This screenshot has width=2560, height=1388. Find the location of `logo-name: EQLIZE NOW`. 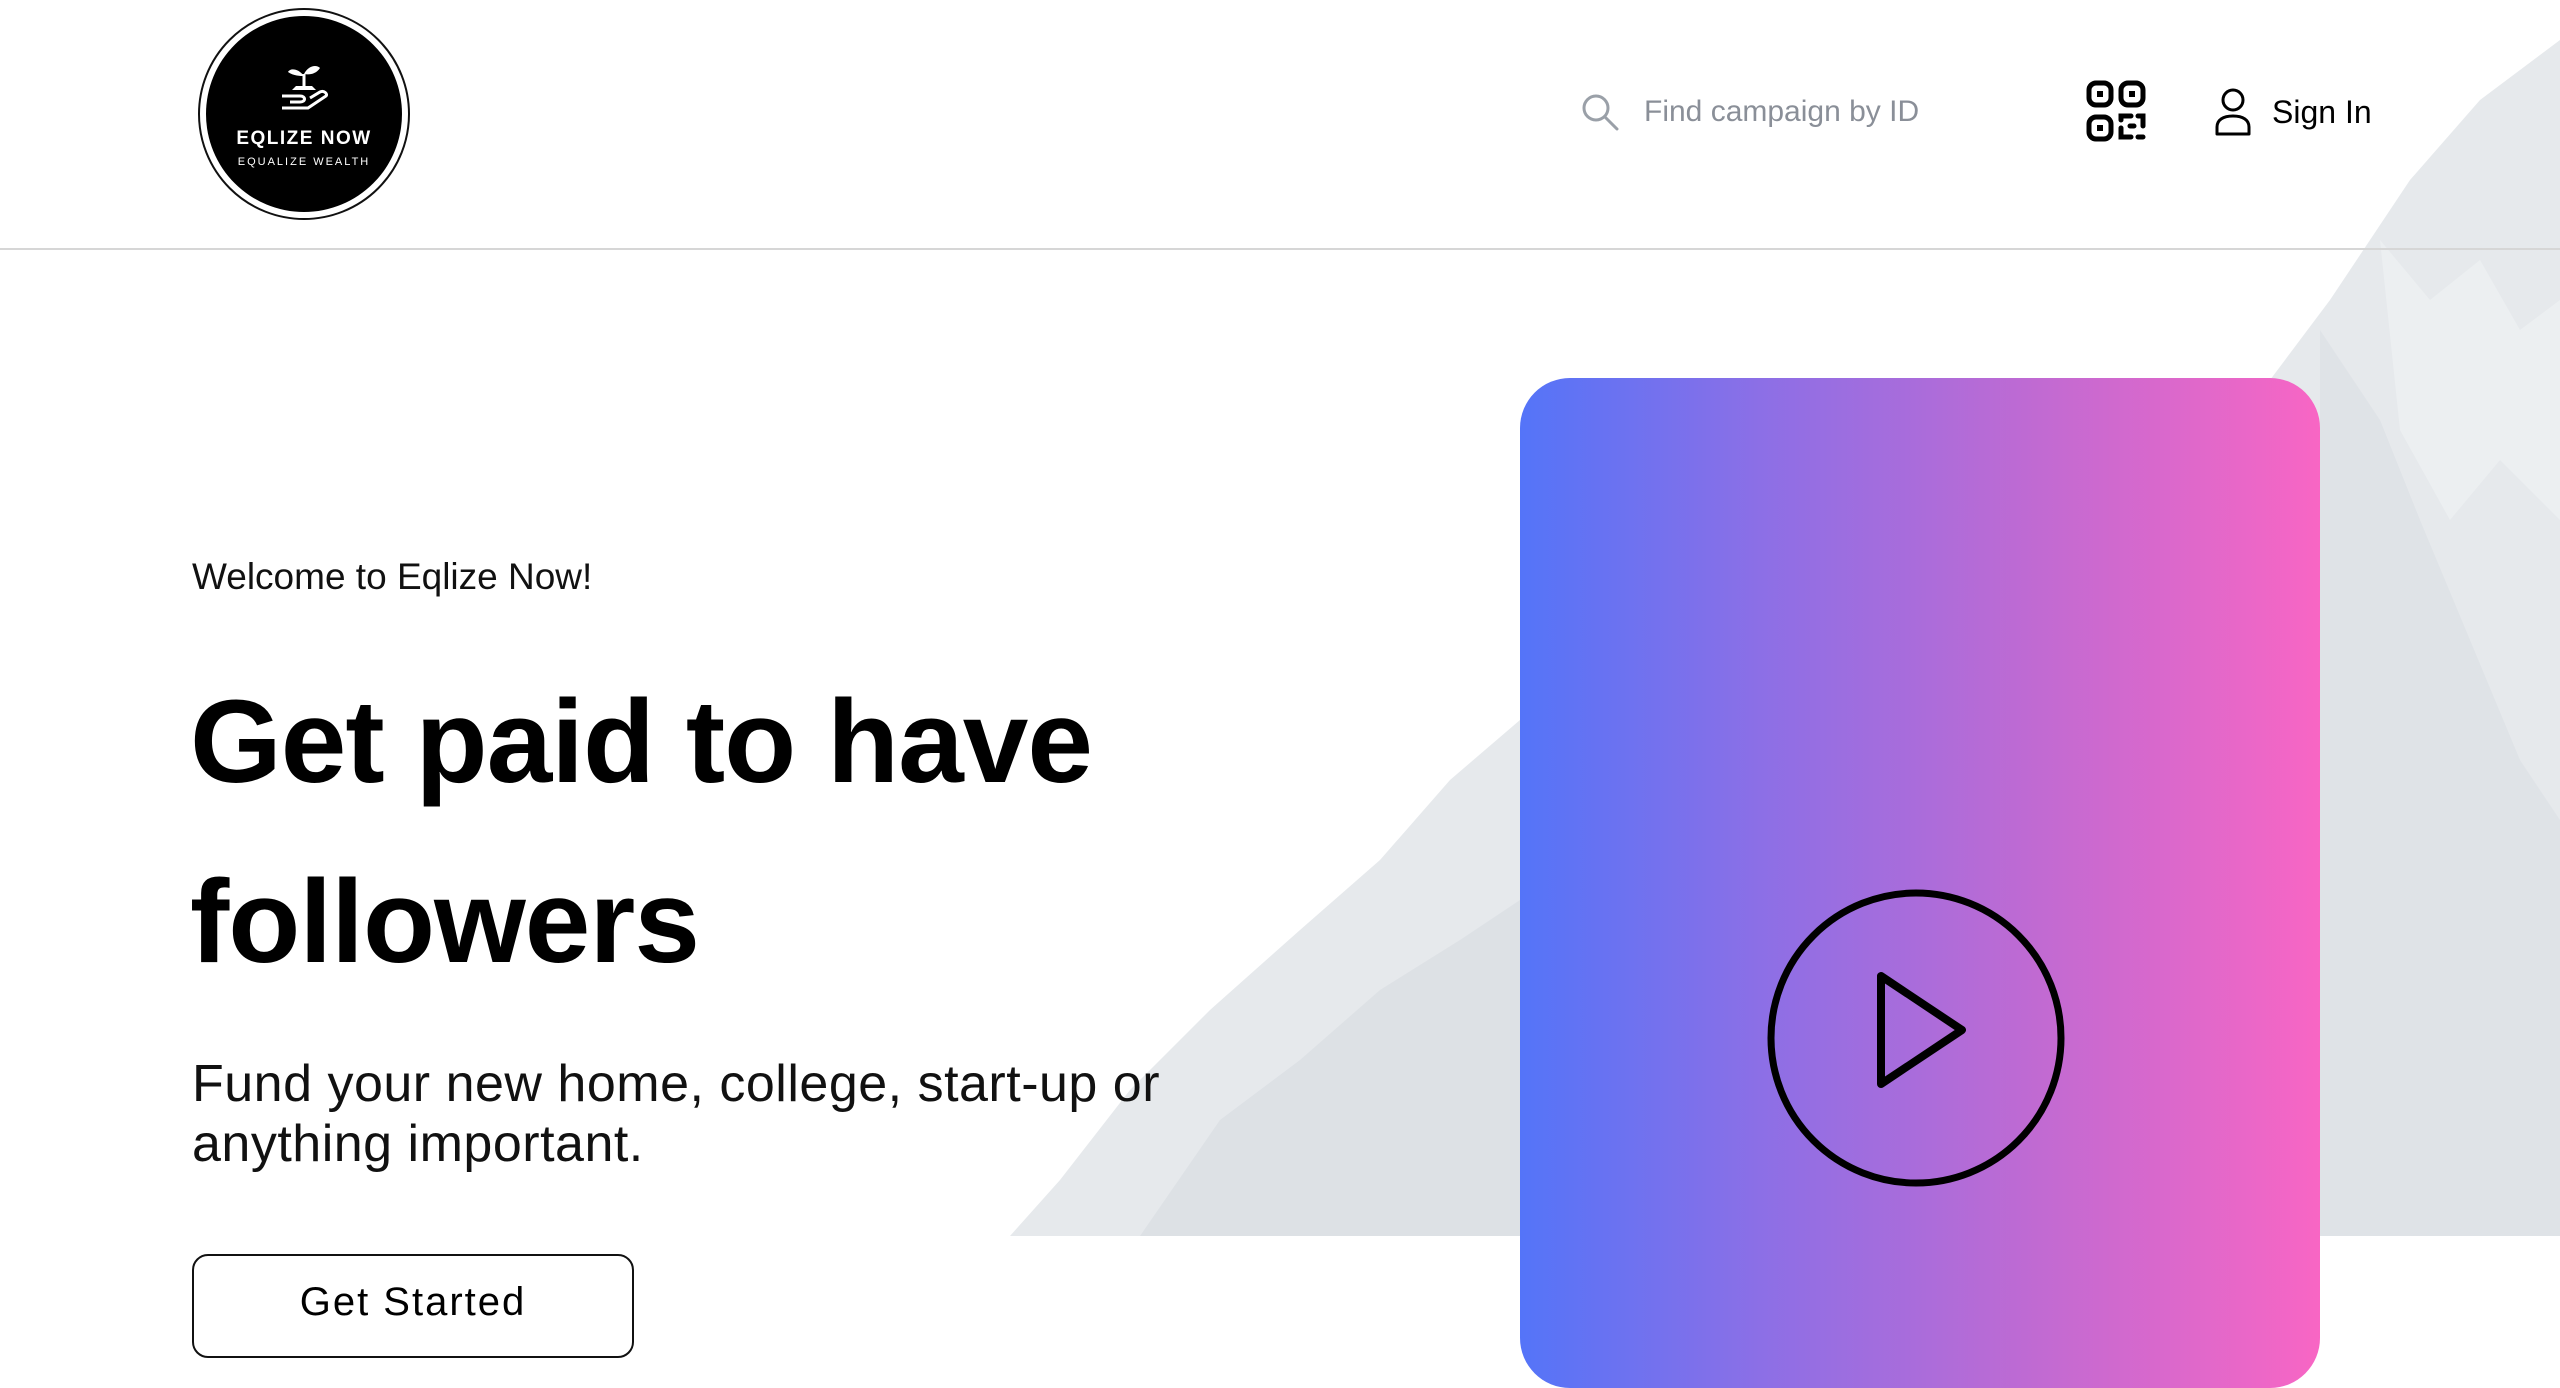

logo-name: EQLIZE NOW is located at coordinates (304, 138).